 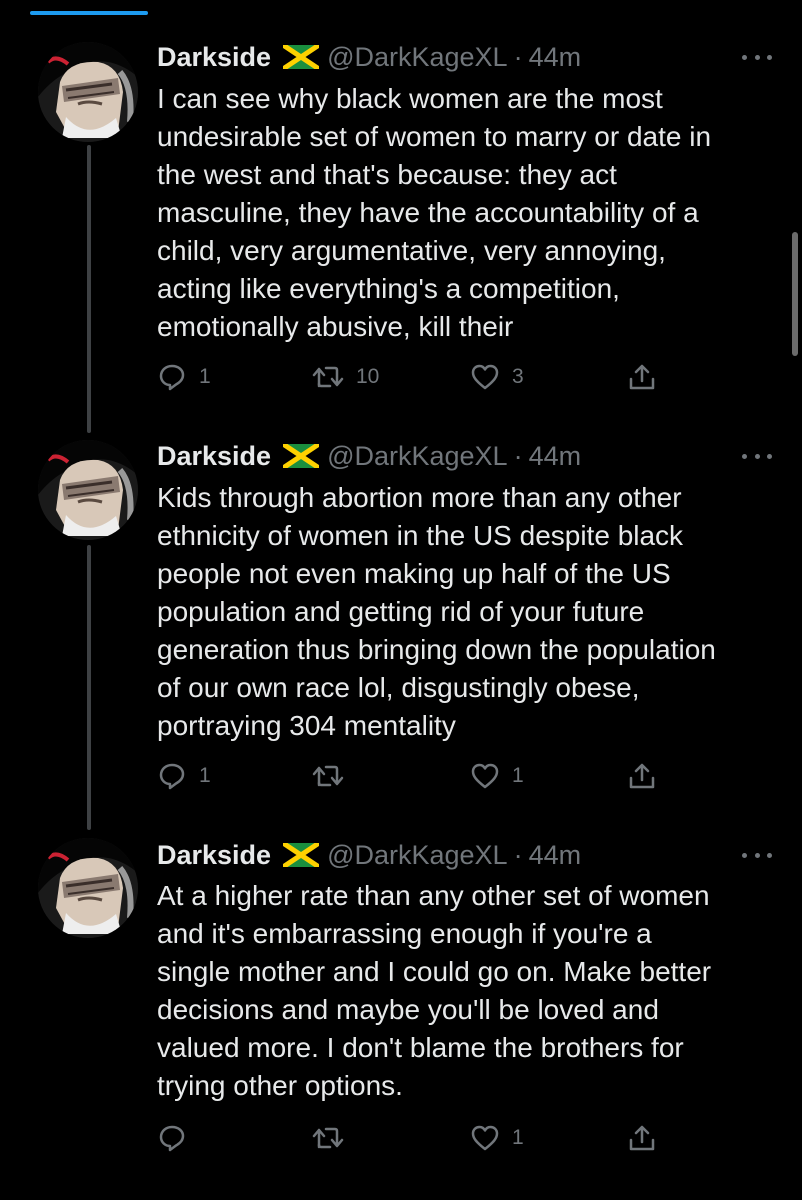 I want to click on reply-button, so click(x=178, y=1138).